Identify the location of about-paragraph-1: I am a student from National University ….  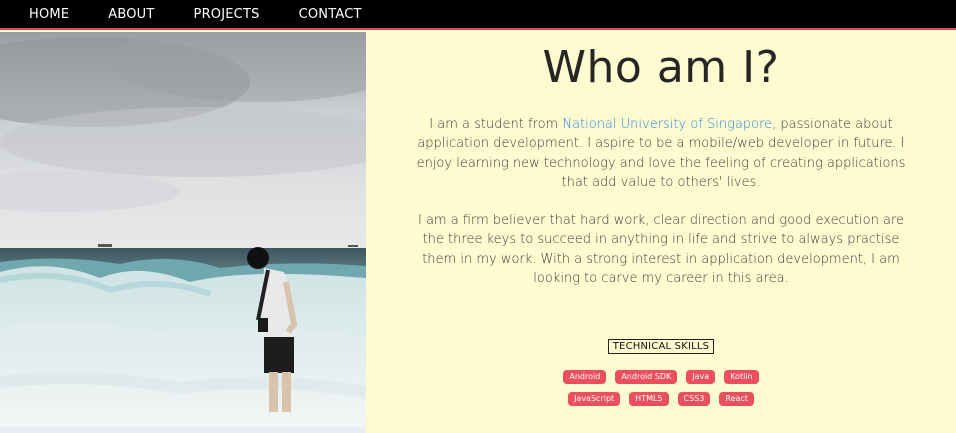
(661, 153).